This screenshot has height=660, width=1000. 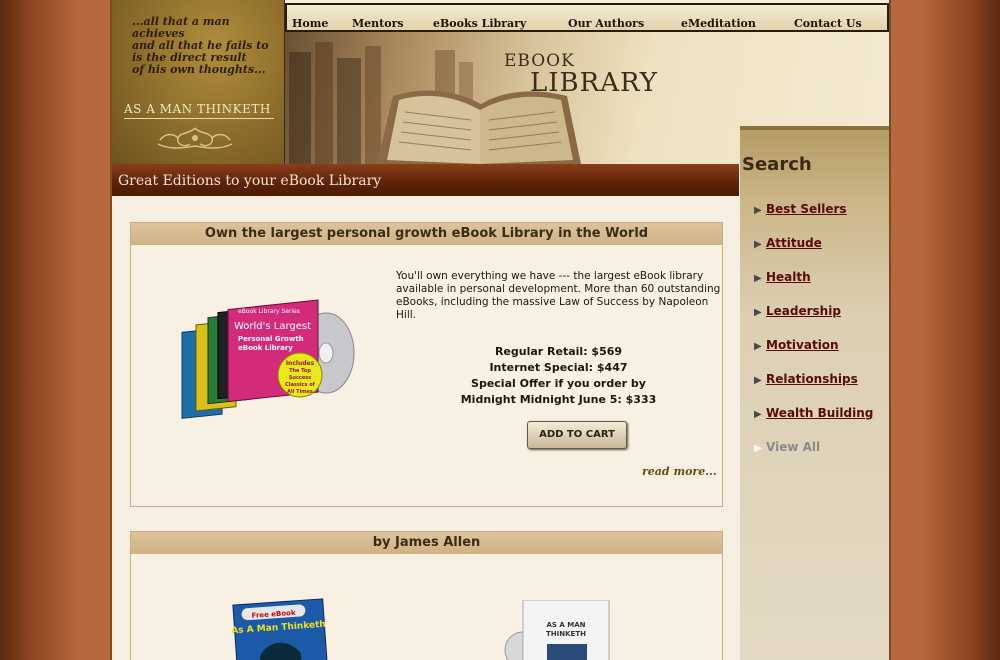 What do you see at coordinates (566, 634) in the screenshot?
I see `svg-text: THINKETH` at bounding box center [566, 634].